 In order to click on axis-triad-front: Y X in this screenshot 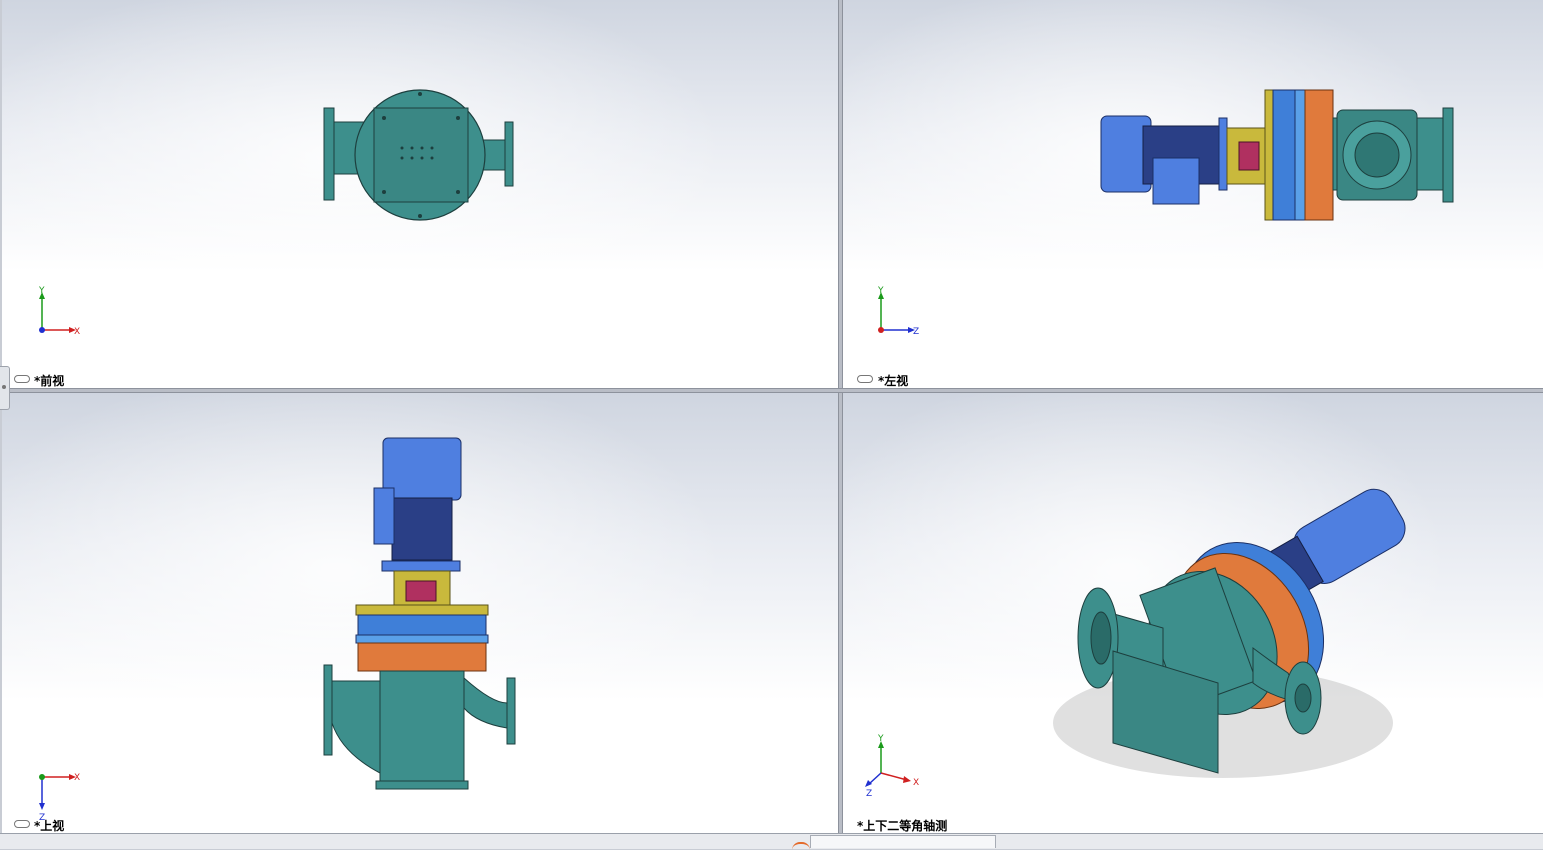, I will do `click(59, 311)`.